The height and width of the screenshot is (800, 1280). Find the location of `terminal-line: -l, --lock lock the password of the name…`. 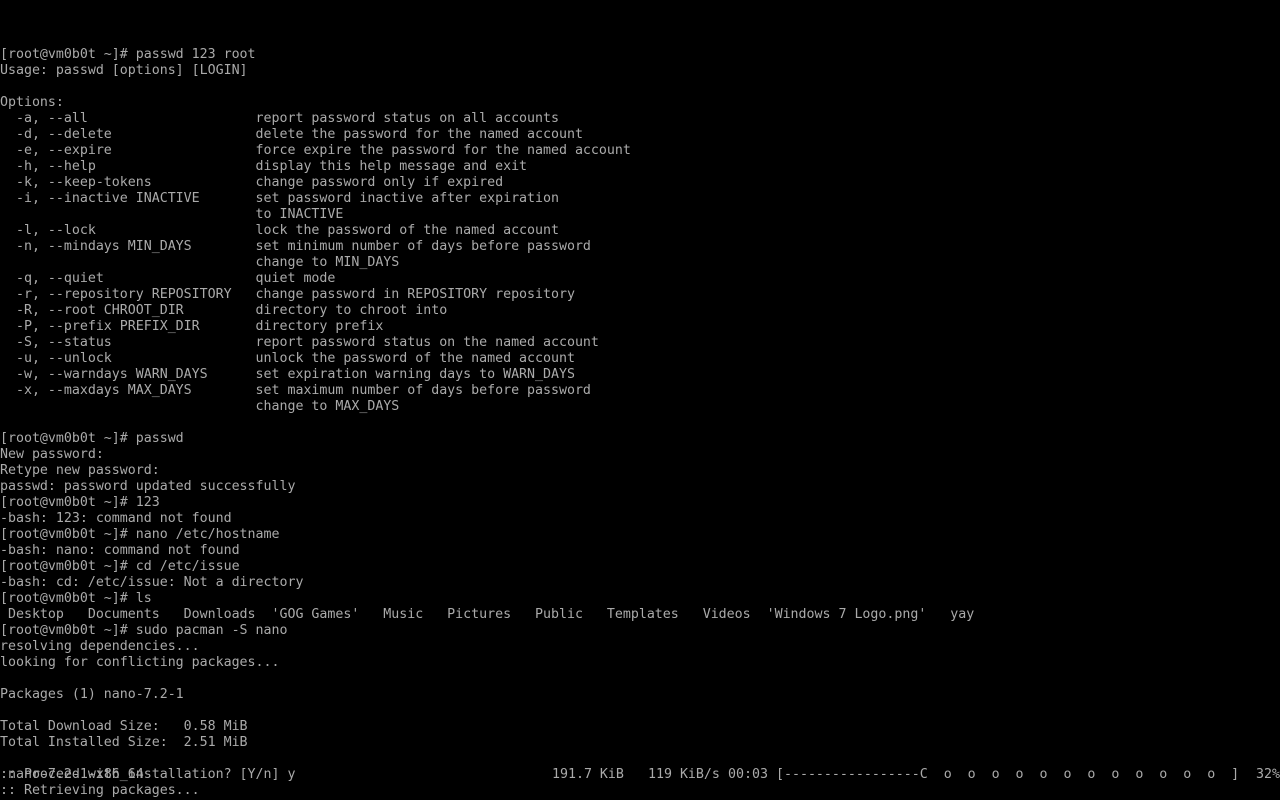

terminal-line: -l, --lock lock the password of the name… is located at coordinates (279, 230).